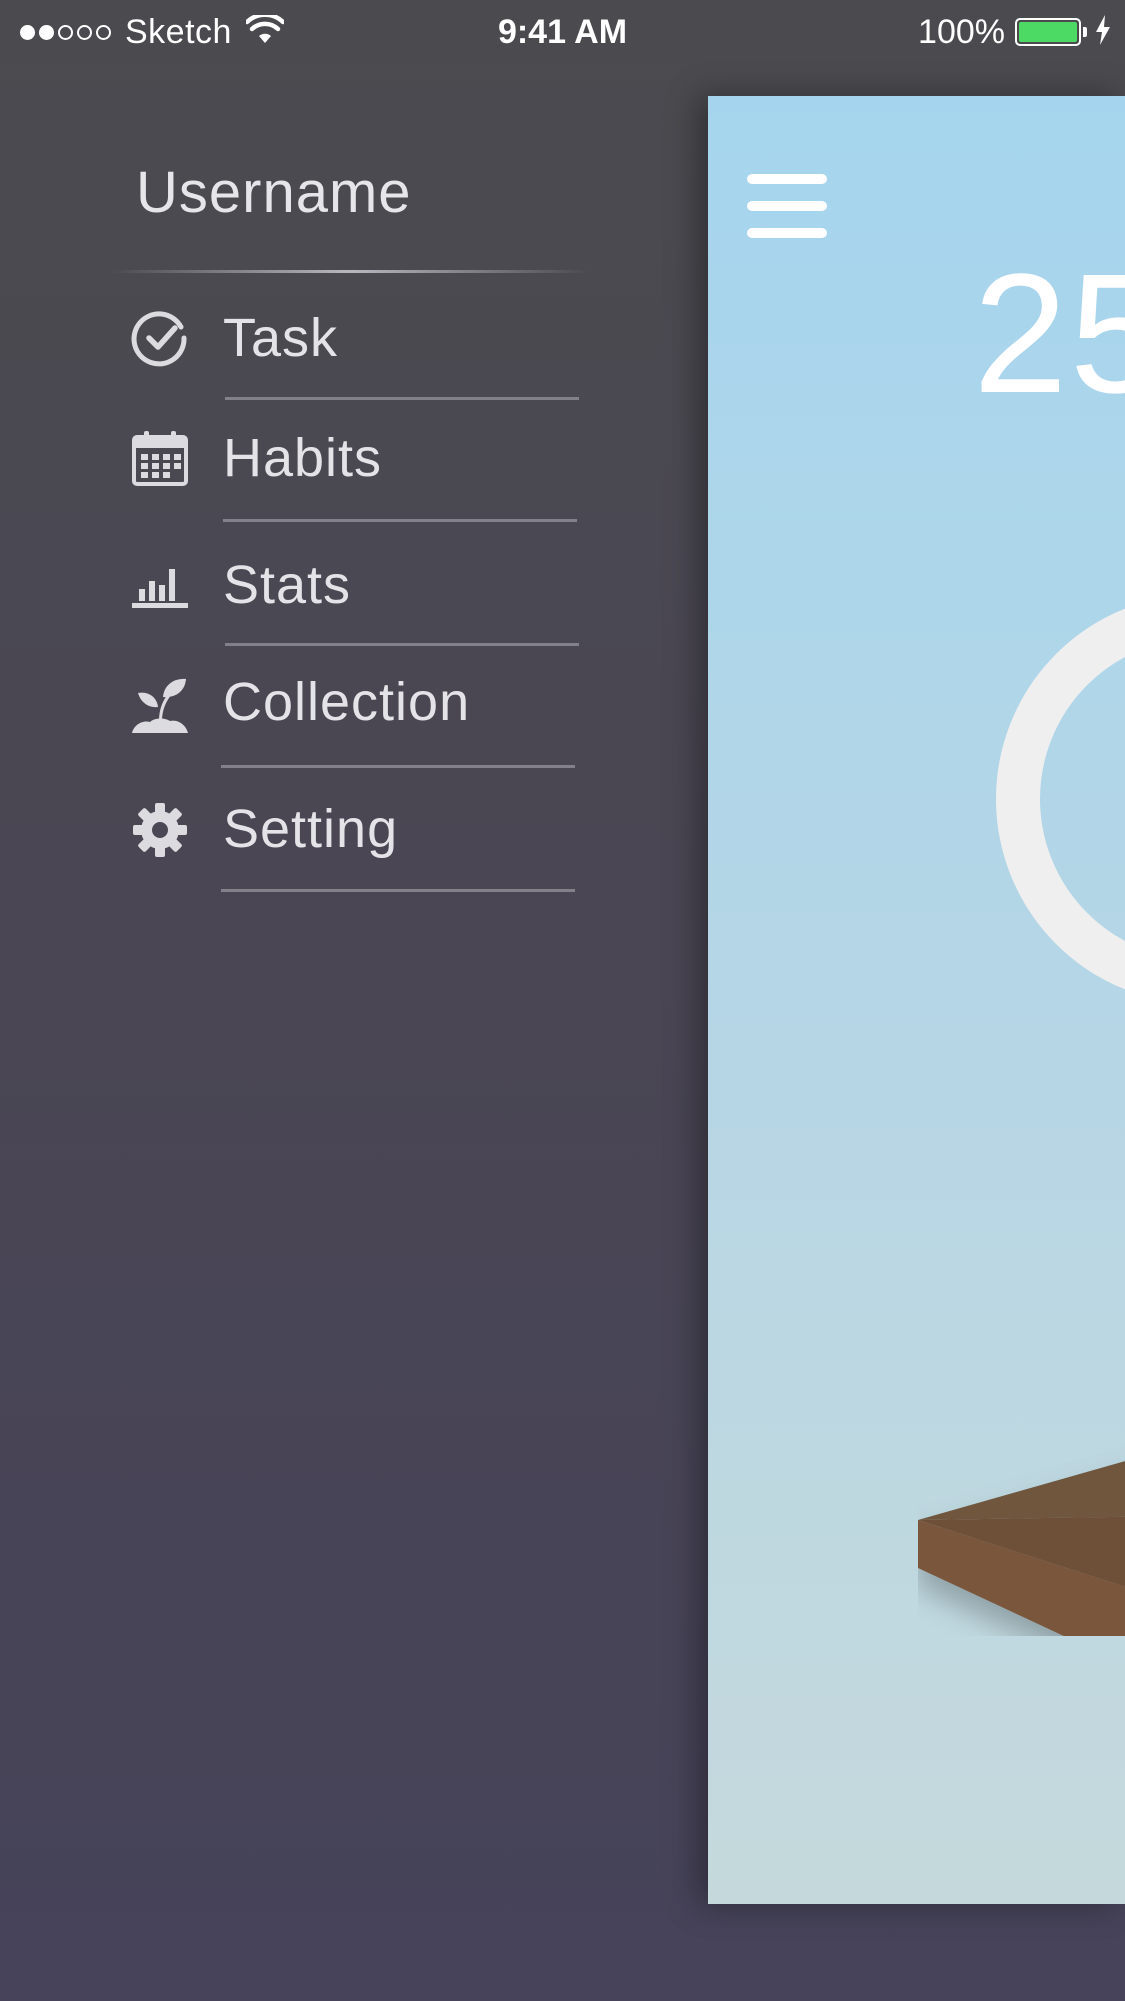 This screenshot has height=2001, width=1125. Describe the element at coordinates (274, 192) in the screenshot. I see `username-label: Username` at that location.